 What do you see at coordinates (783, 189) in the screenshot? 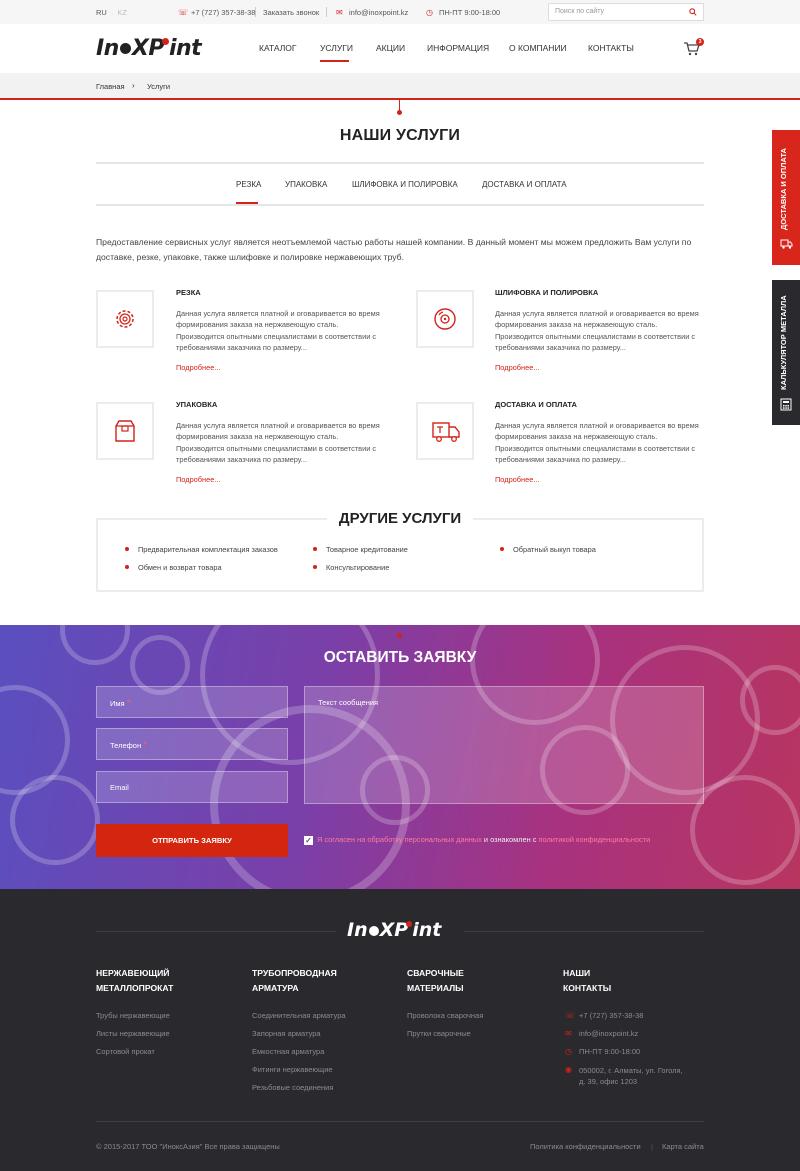
I see `side-tab-delivery-label: ДОСТАВКА И ОПЛАТА` at bounding box center [783, 189].